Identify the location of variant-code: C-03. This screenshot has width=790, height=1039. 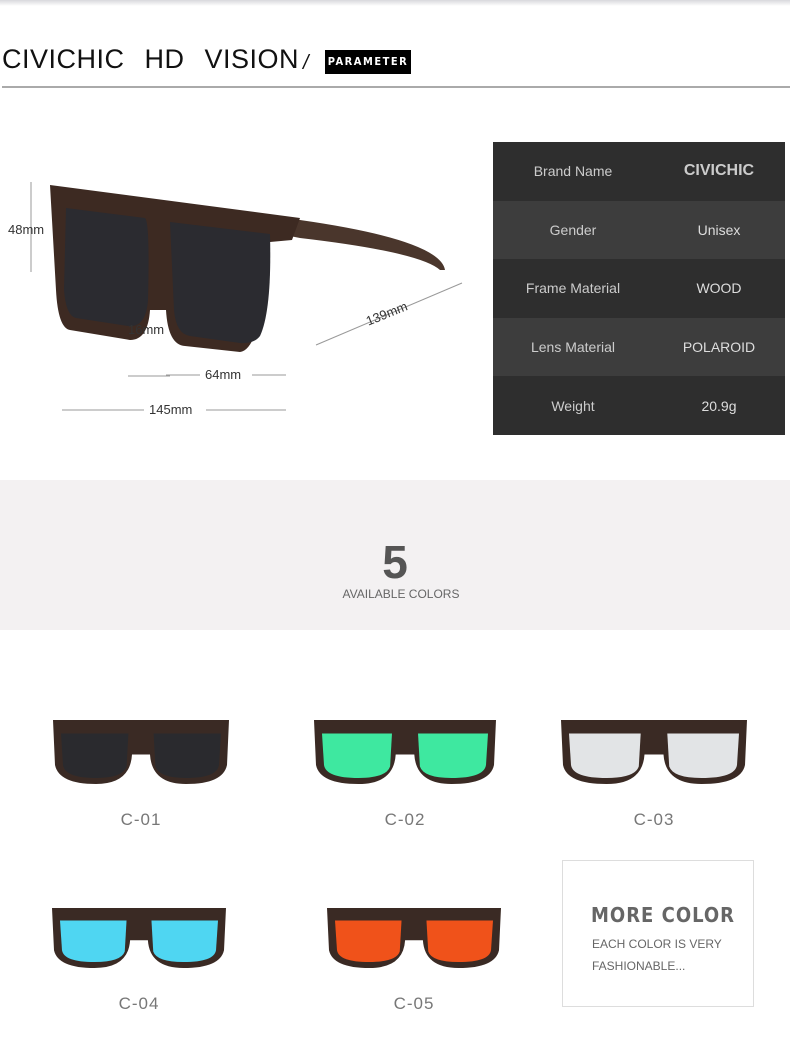
(654, 819).